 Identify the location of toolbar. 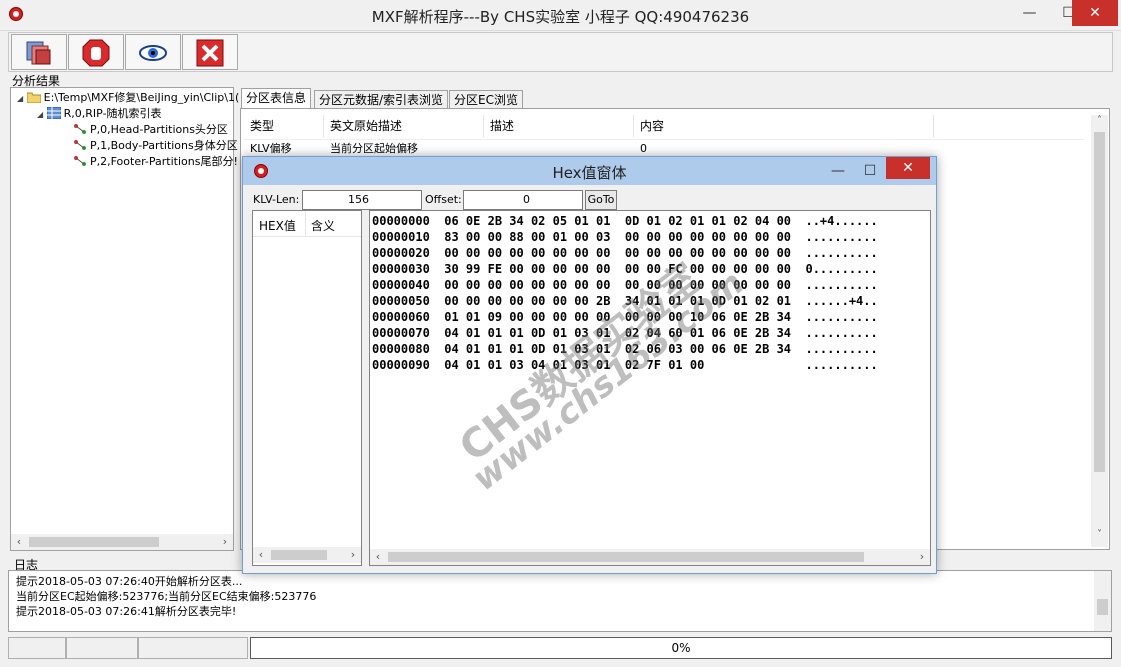
(560, 52).